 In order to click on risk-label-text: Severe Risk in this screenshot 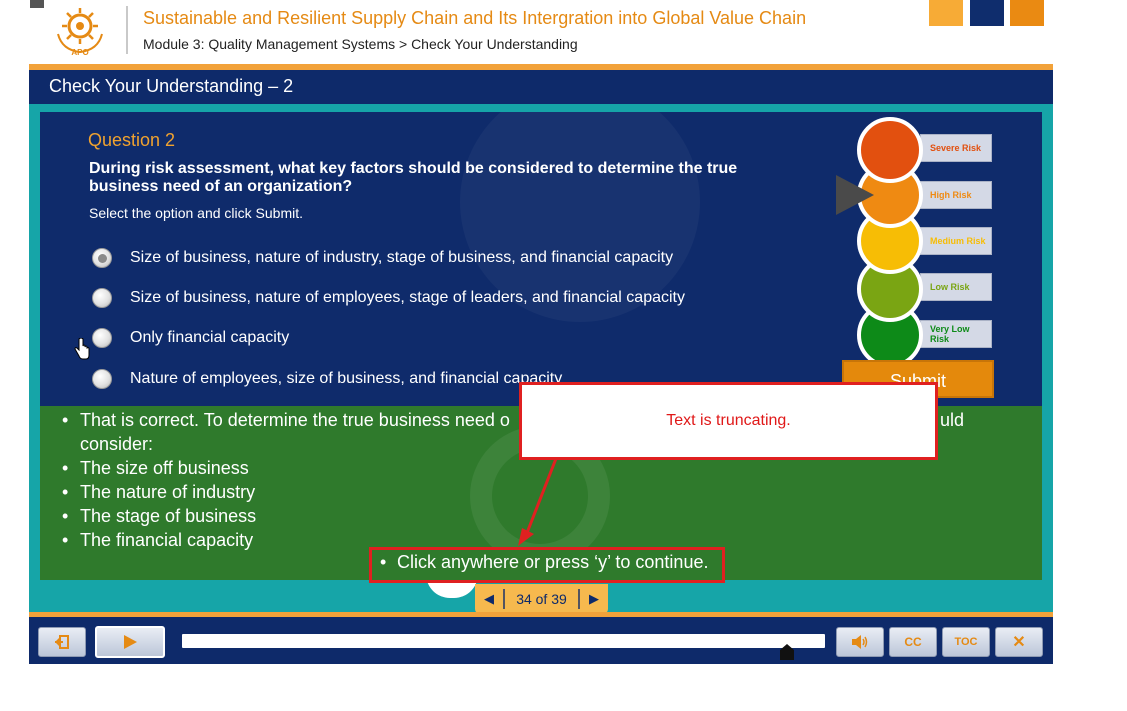, I will do `click(956, 148)`.